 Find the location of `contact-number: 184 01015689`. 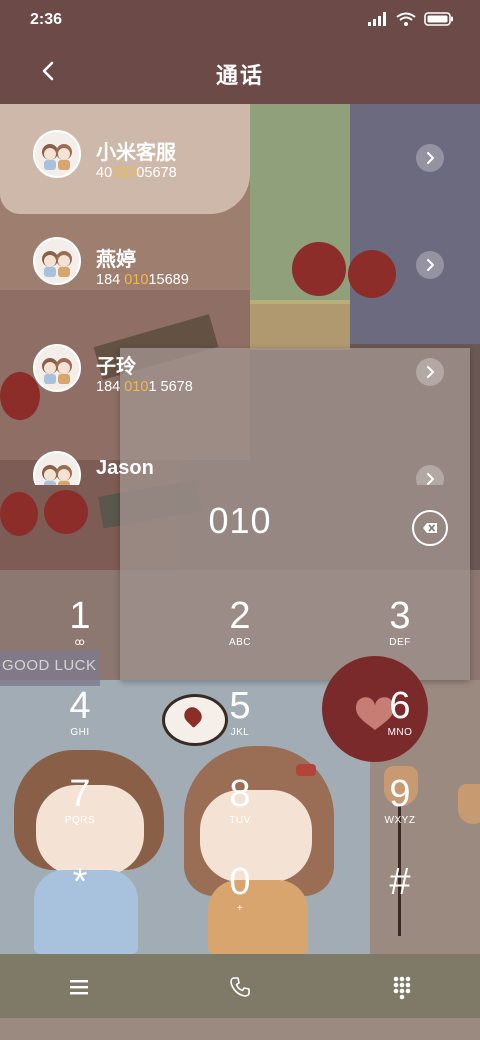

contact-number: 184 01015689 is located at coordinates (142, 280).